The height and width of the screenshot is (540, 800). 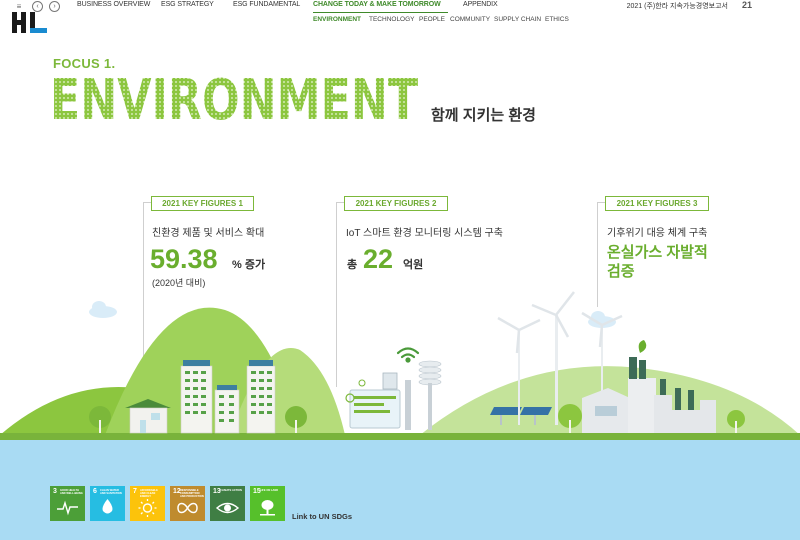 I want to click on nav-business-overview: BUSINESS OVERVIEW, so click(x=113, y=4).